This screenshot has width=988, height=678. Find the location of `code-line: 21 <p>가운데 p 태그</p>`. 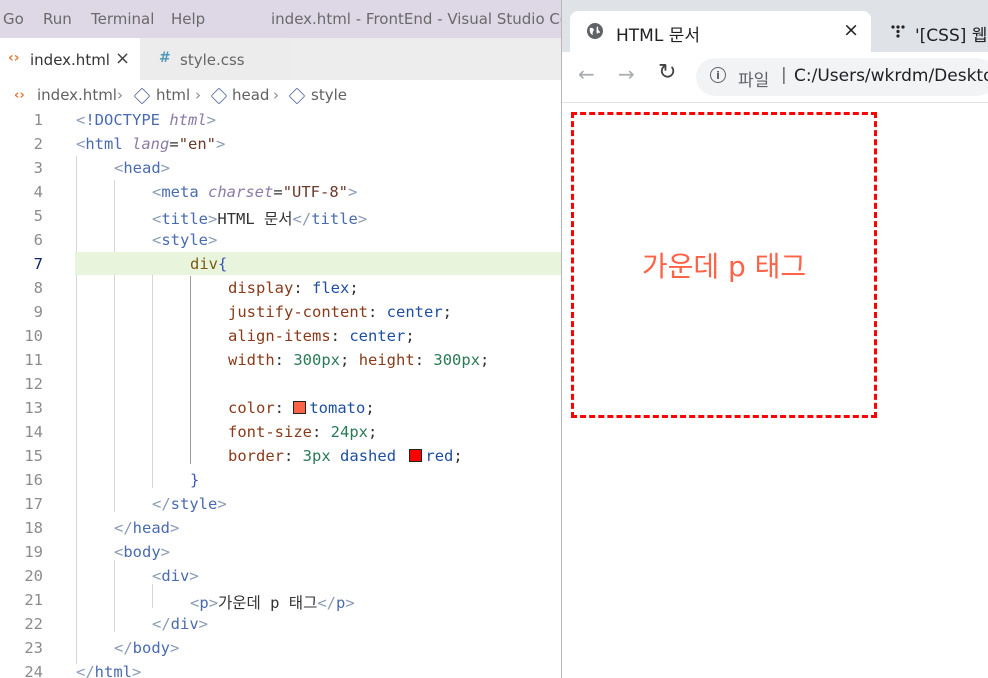

code-line: 21 <p>가운데 p 태그</p> is located at coordinates (280, 600).